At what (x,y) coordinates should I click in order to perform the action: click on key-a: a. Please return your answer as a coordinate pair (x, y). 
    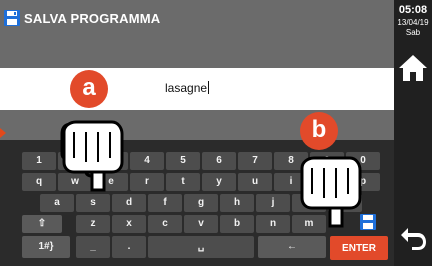
    Looking at the image, I should click on (57, 203).